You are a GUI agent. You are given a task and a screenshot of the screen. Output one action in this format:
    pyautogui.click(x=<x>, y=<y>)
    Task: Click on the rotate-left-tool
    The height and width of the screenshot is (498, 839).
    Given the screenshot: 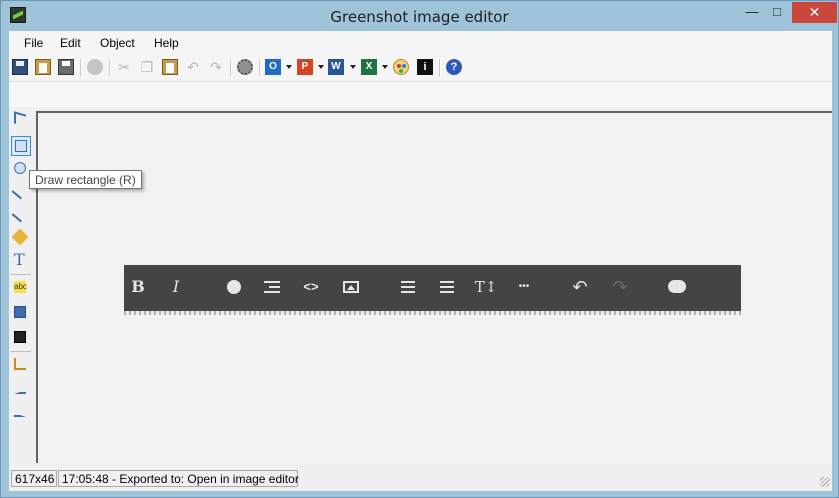 What is the action you would take?
    pyautogui.click(x=21, y=389)
    